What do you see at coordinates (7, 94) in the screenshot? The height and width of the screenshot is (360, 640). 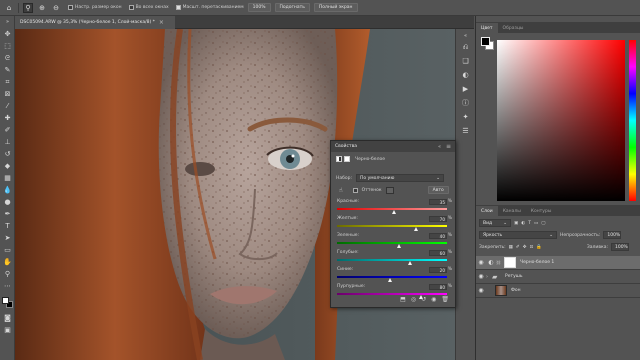 I see `frame-tool-icon: ⊠` at bounding box center [7, 94].